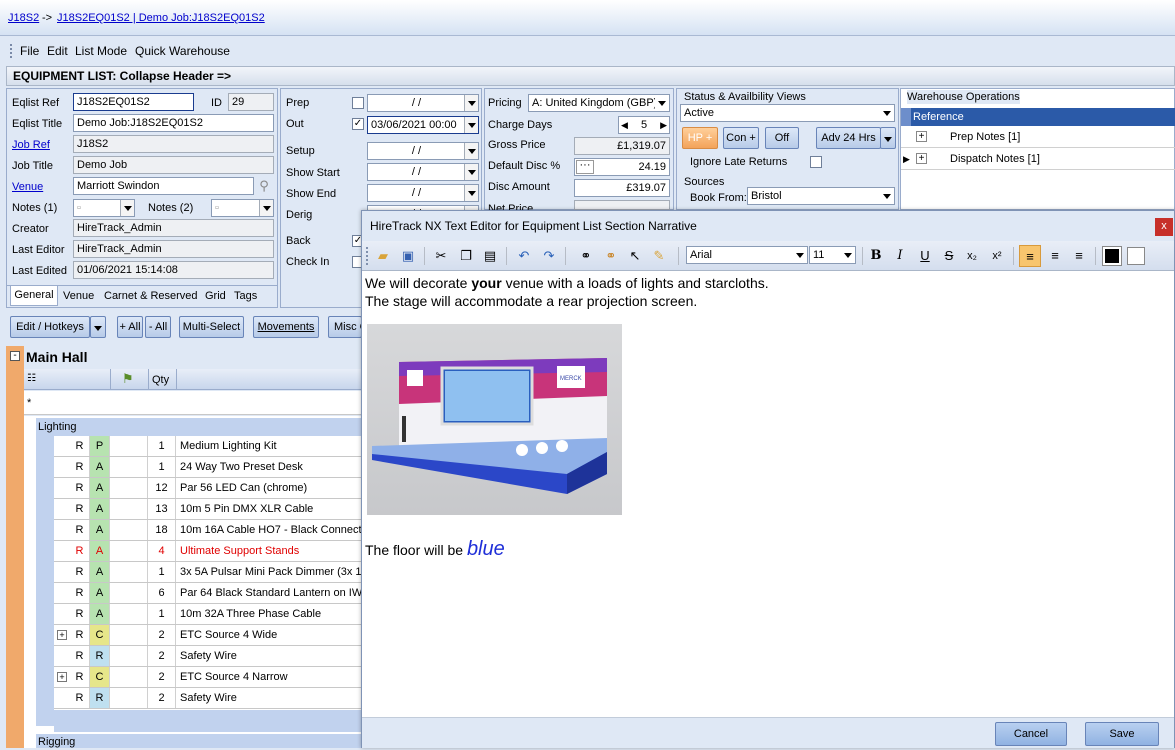 This screenshot has width=1175, height=750. I want to click on save-button: Save, so click(1122, 734).